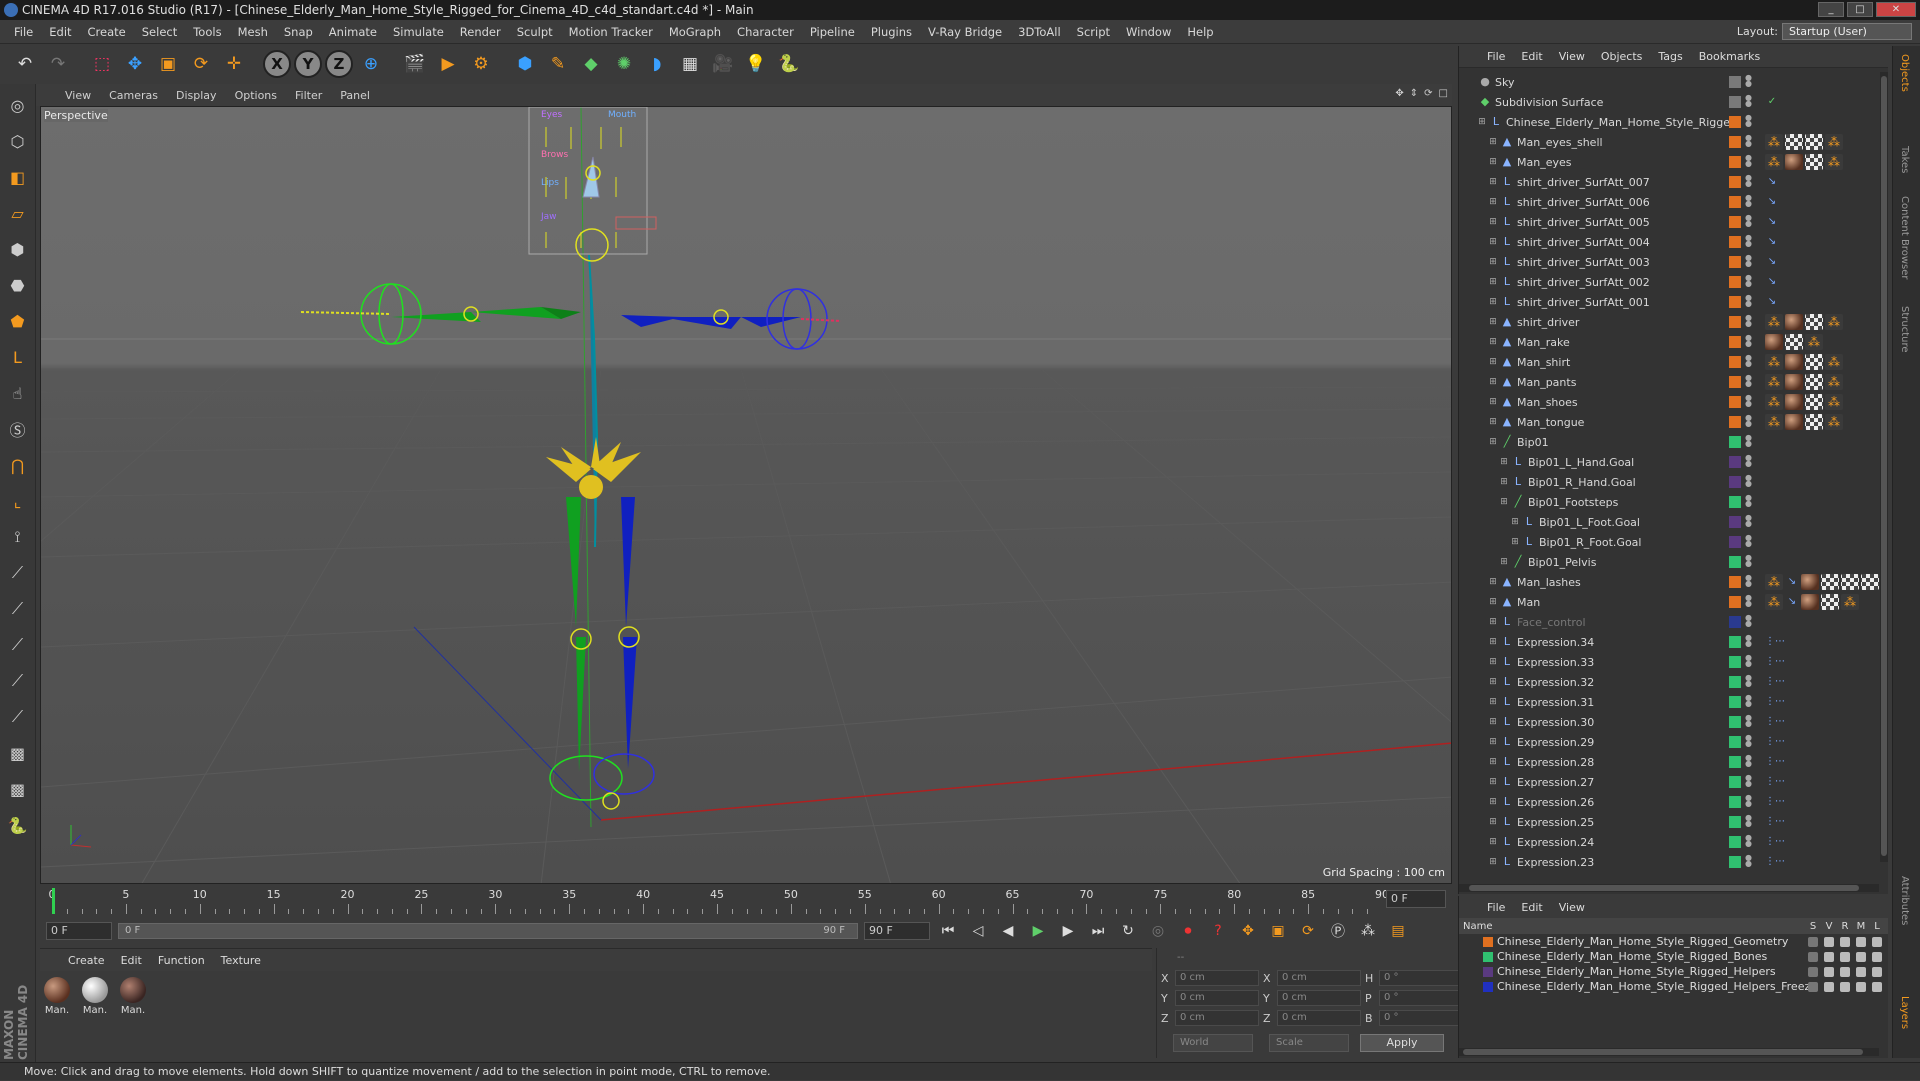 This screenshot has height=1081, width=1920. I want to click on material-tag-icon, so click(1810, 602).